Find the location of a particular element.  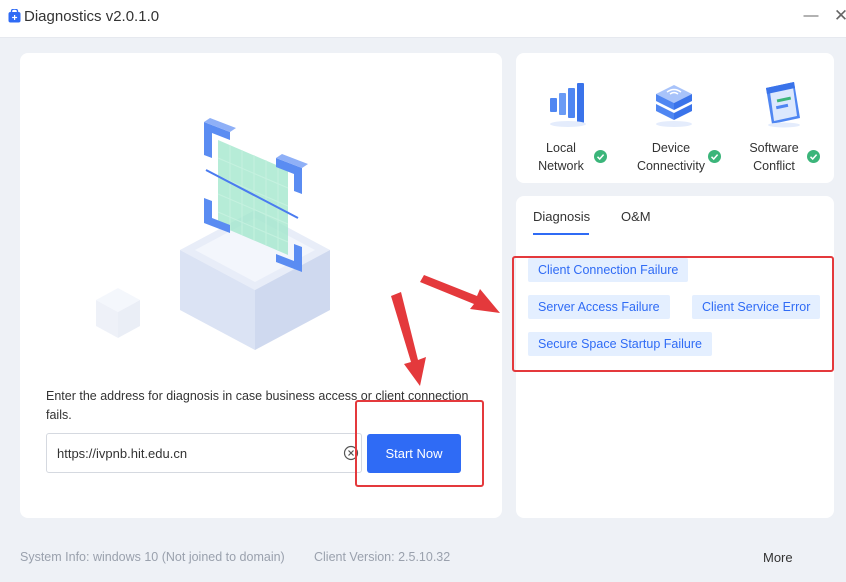

active-tab-indicator is located at coordinates (561, 234).